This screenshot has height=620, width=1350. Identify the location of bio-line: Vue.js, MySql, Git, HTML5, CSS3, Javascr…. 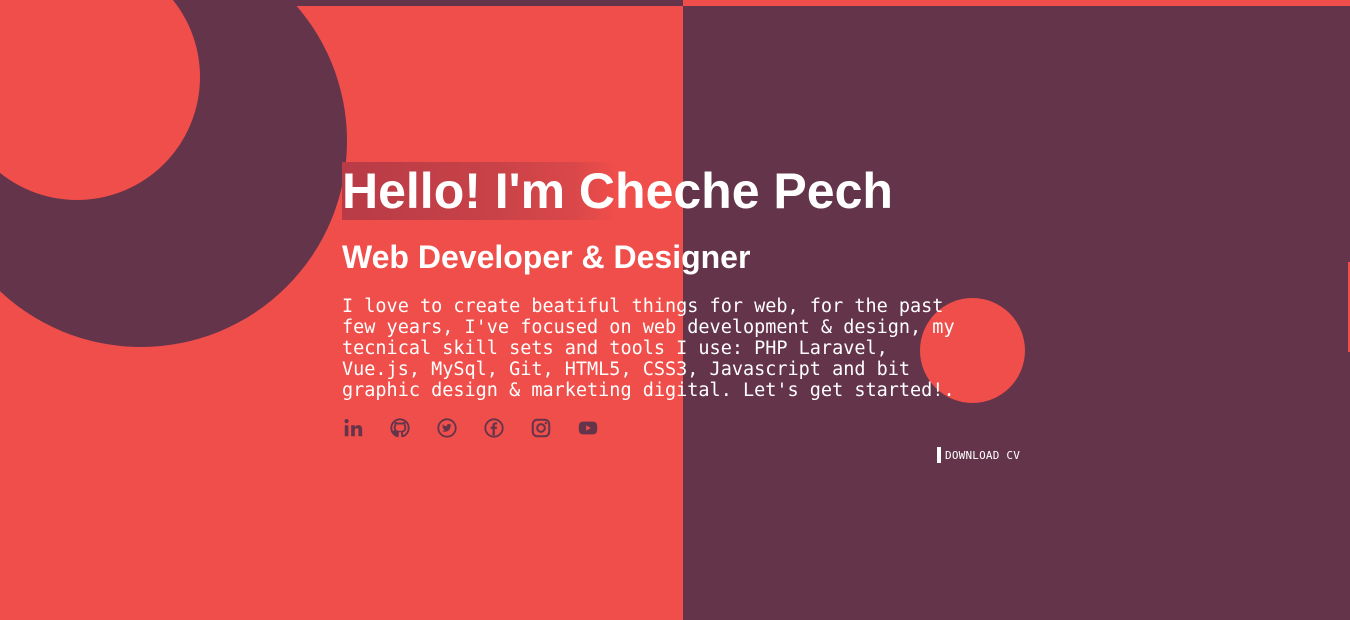
(626, 369).